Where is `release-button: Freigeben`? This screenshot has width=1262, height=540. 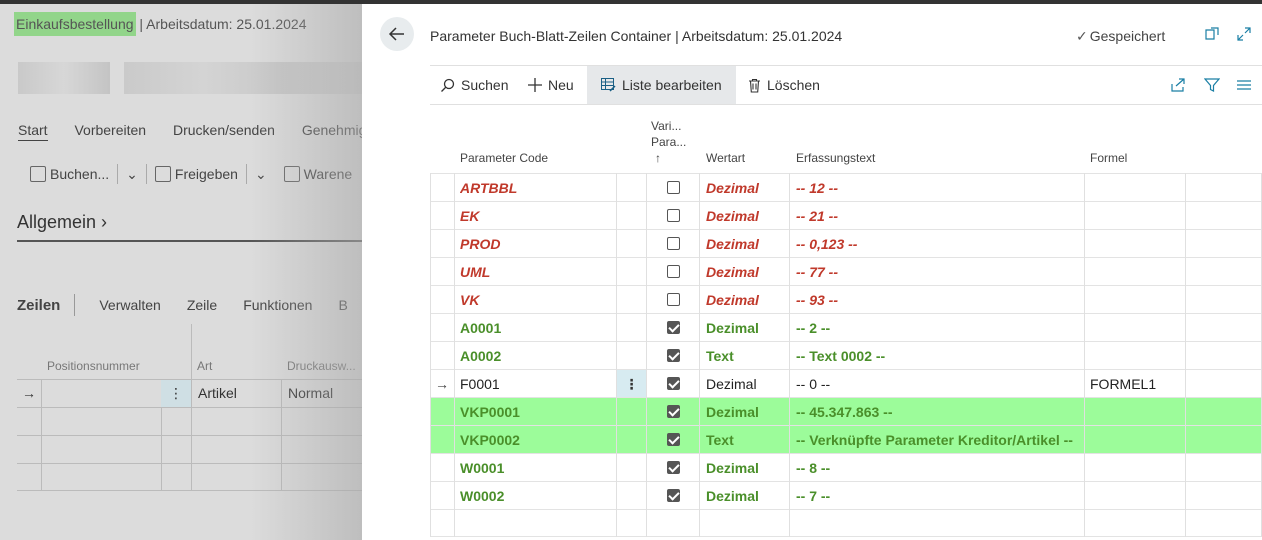 release-button: Freigeben is located at coordinates (196, 174).